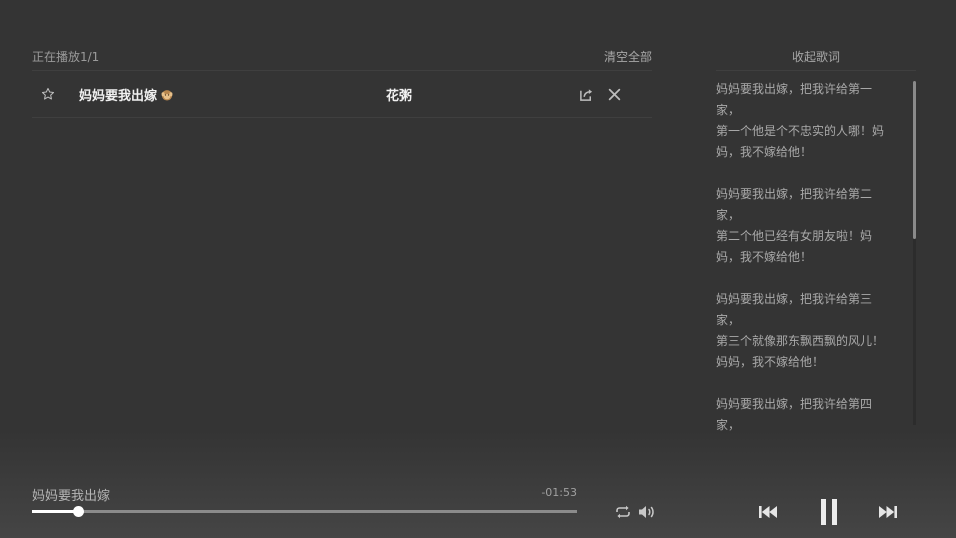  What do you see at coordinates (71, 496) in the screenshot?
I see `current-song-title: 妈妈要我出嫁` at bounding box center [71, 496].